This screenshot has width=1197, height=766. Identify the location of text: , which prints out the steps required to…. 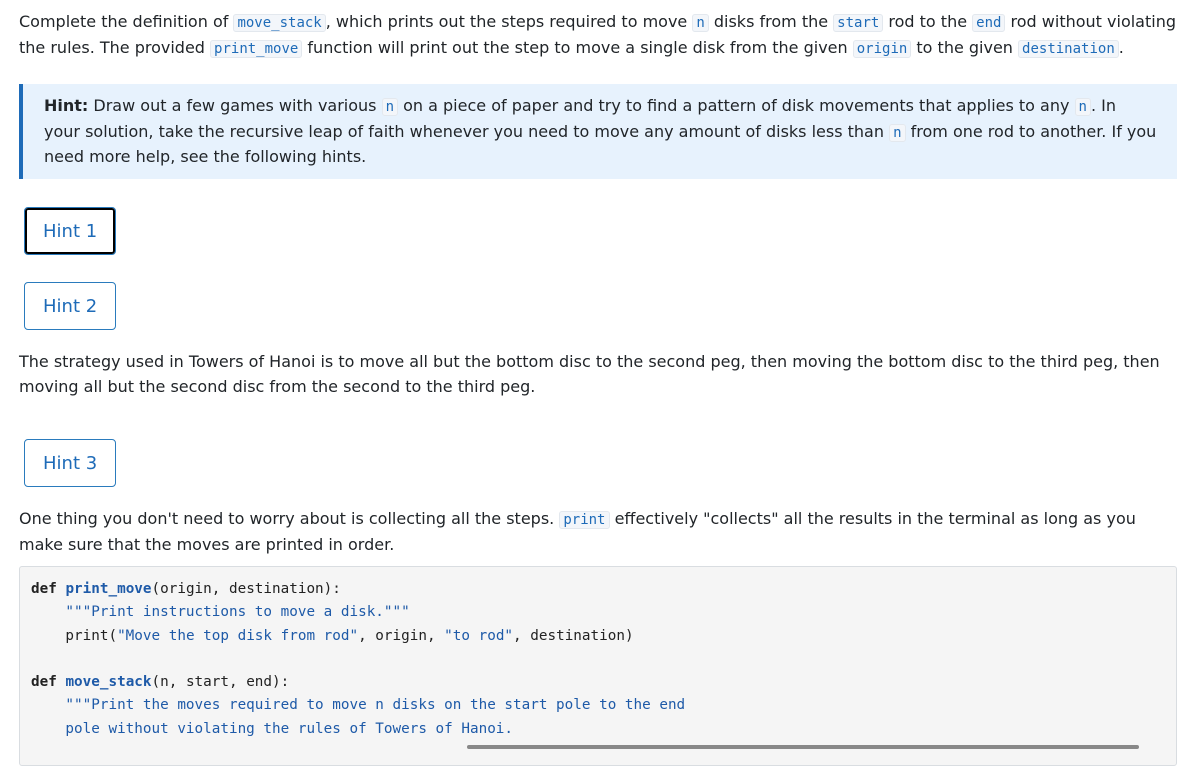
(509, 21).